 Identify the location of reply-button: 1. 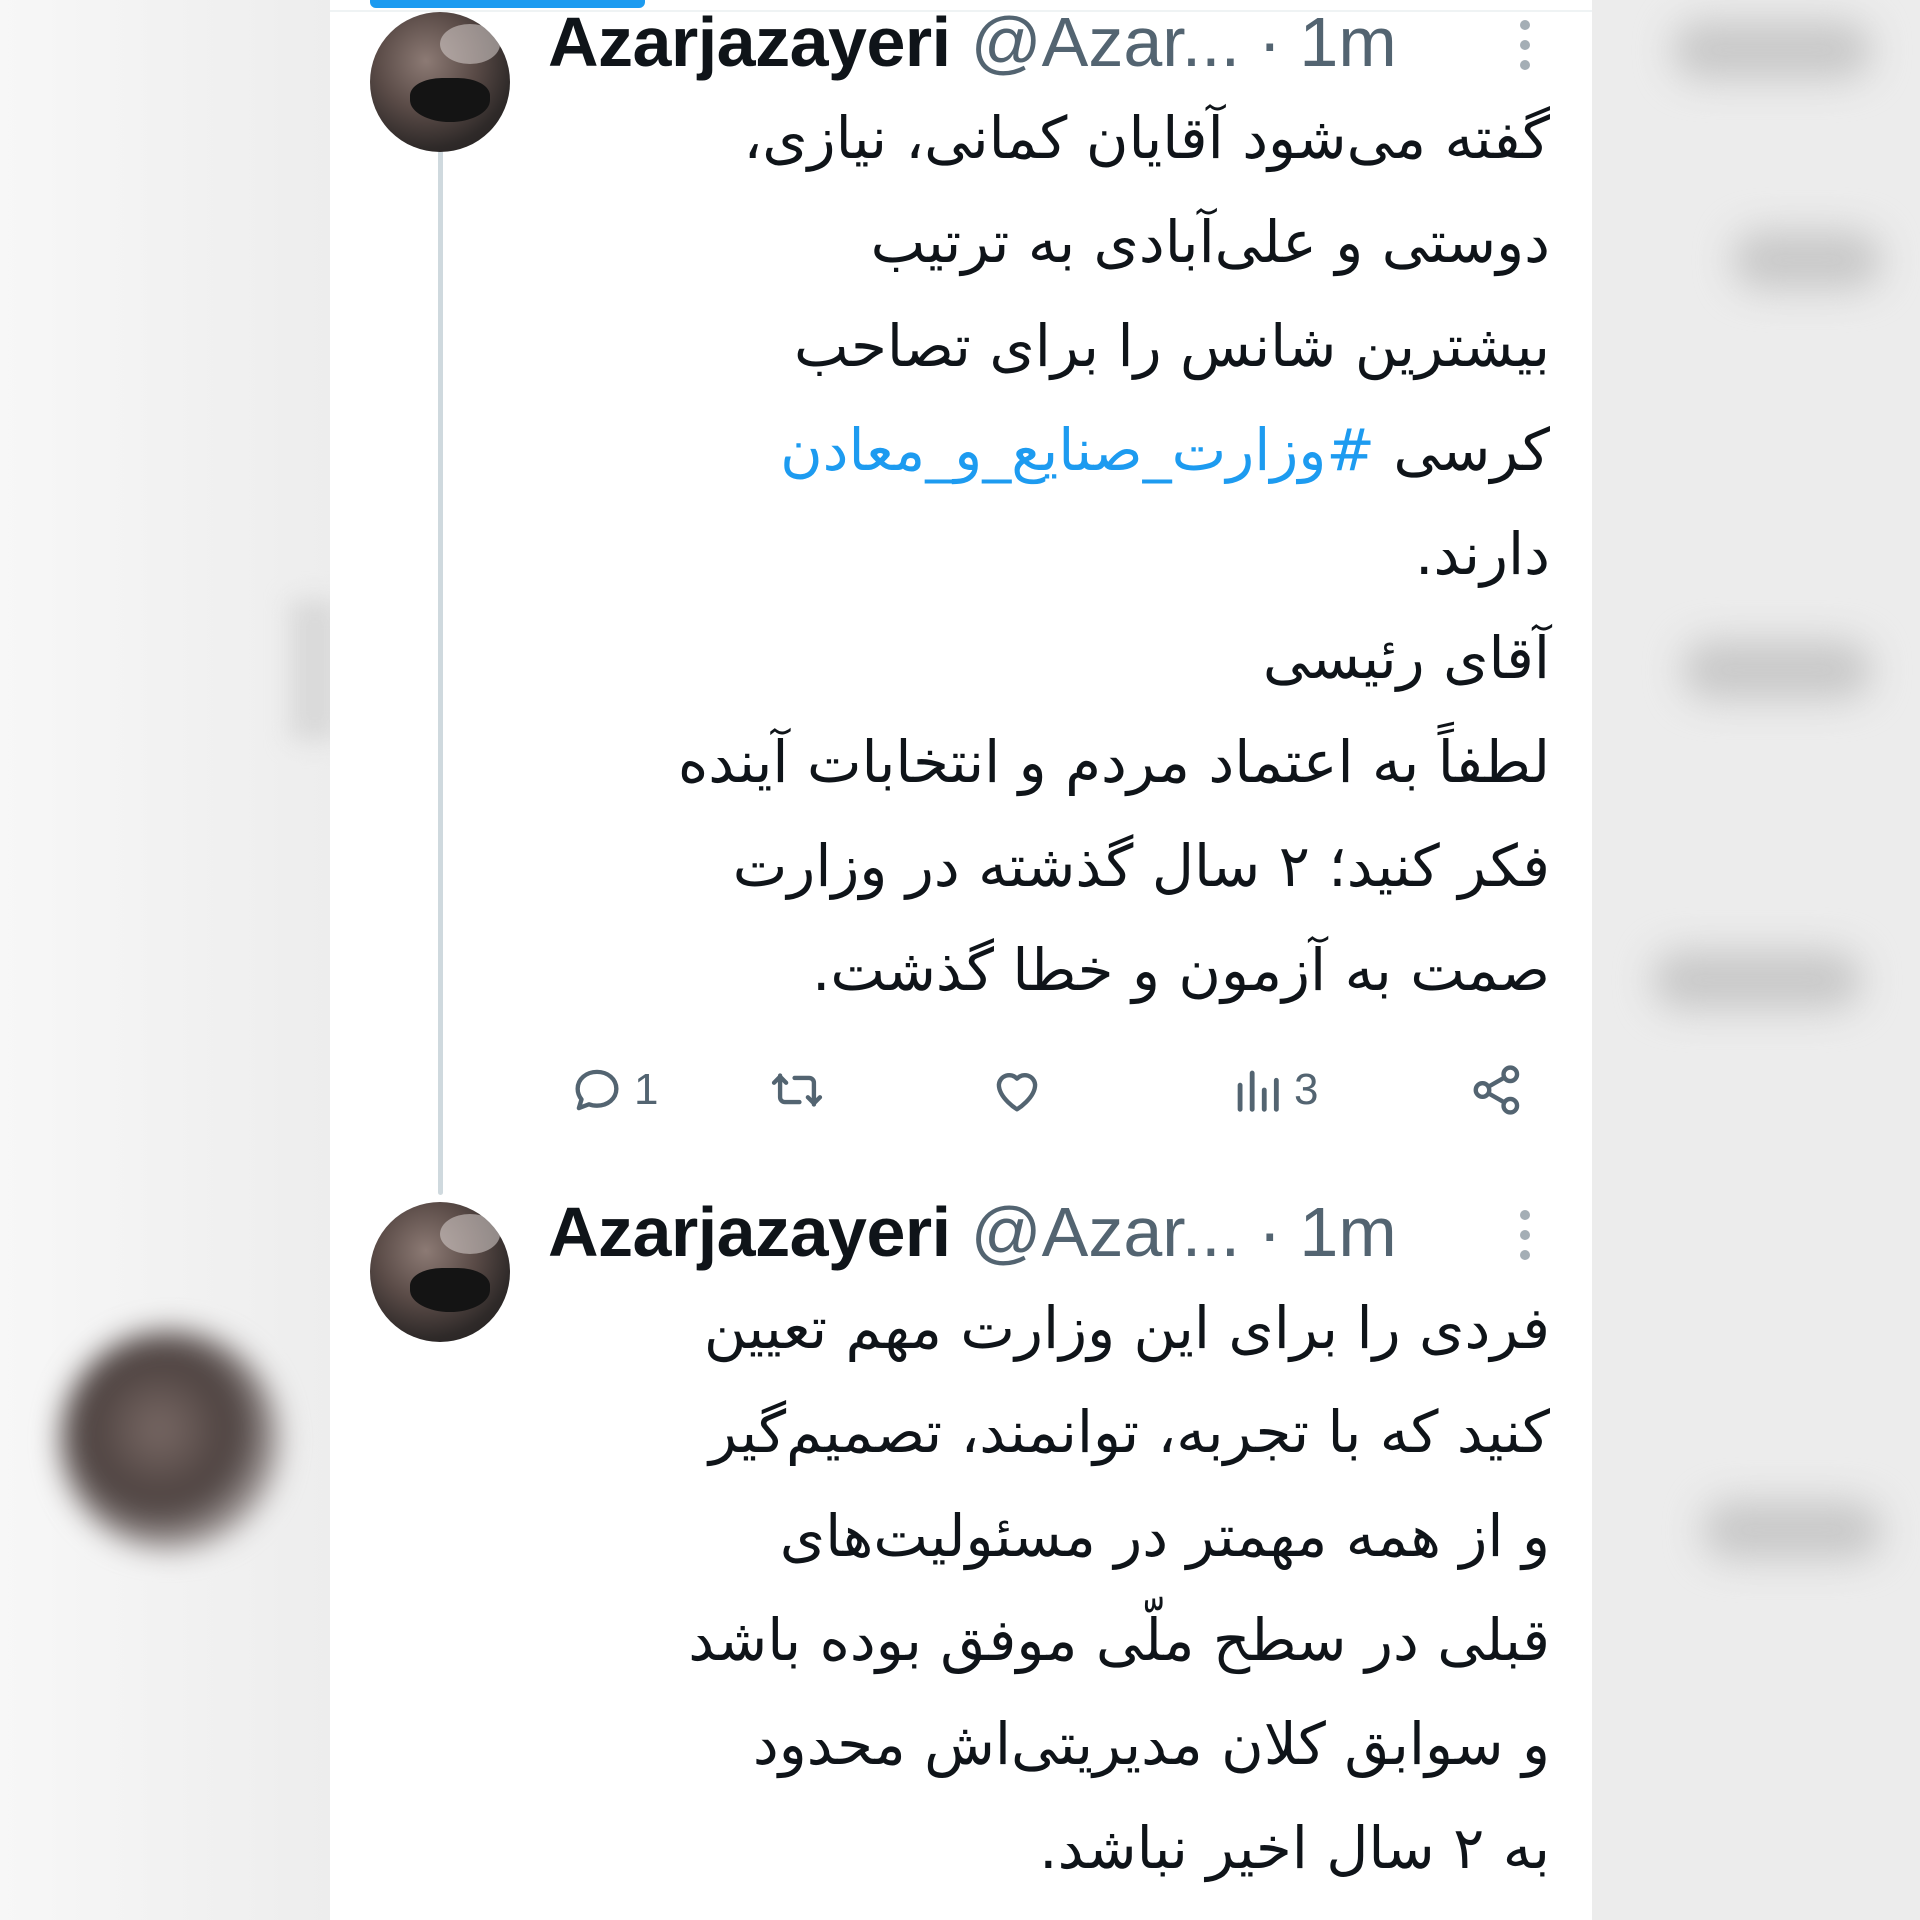
(613, 1090).